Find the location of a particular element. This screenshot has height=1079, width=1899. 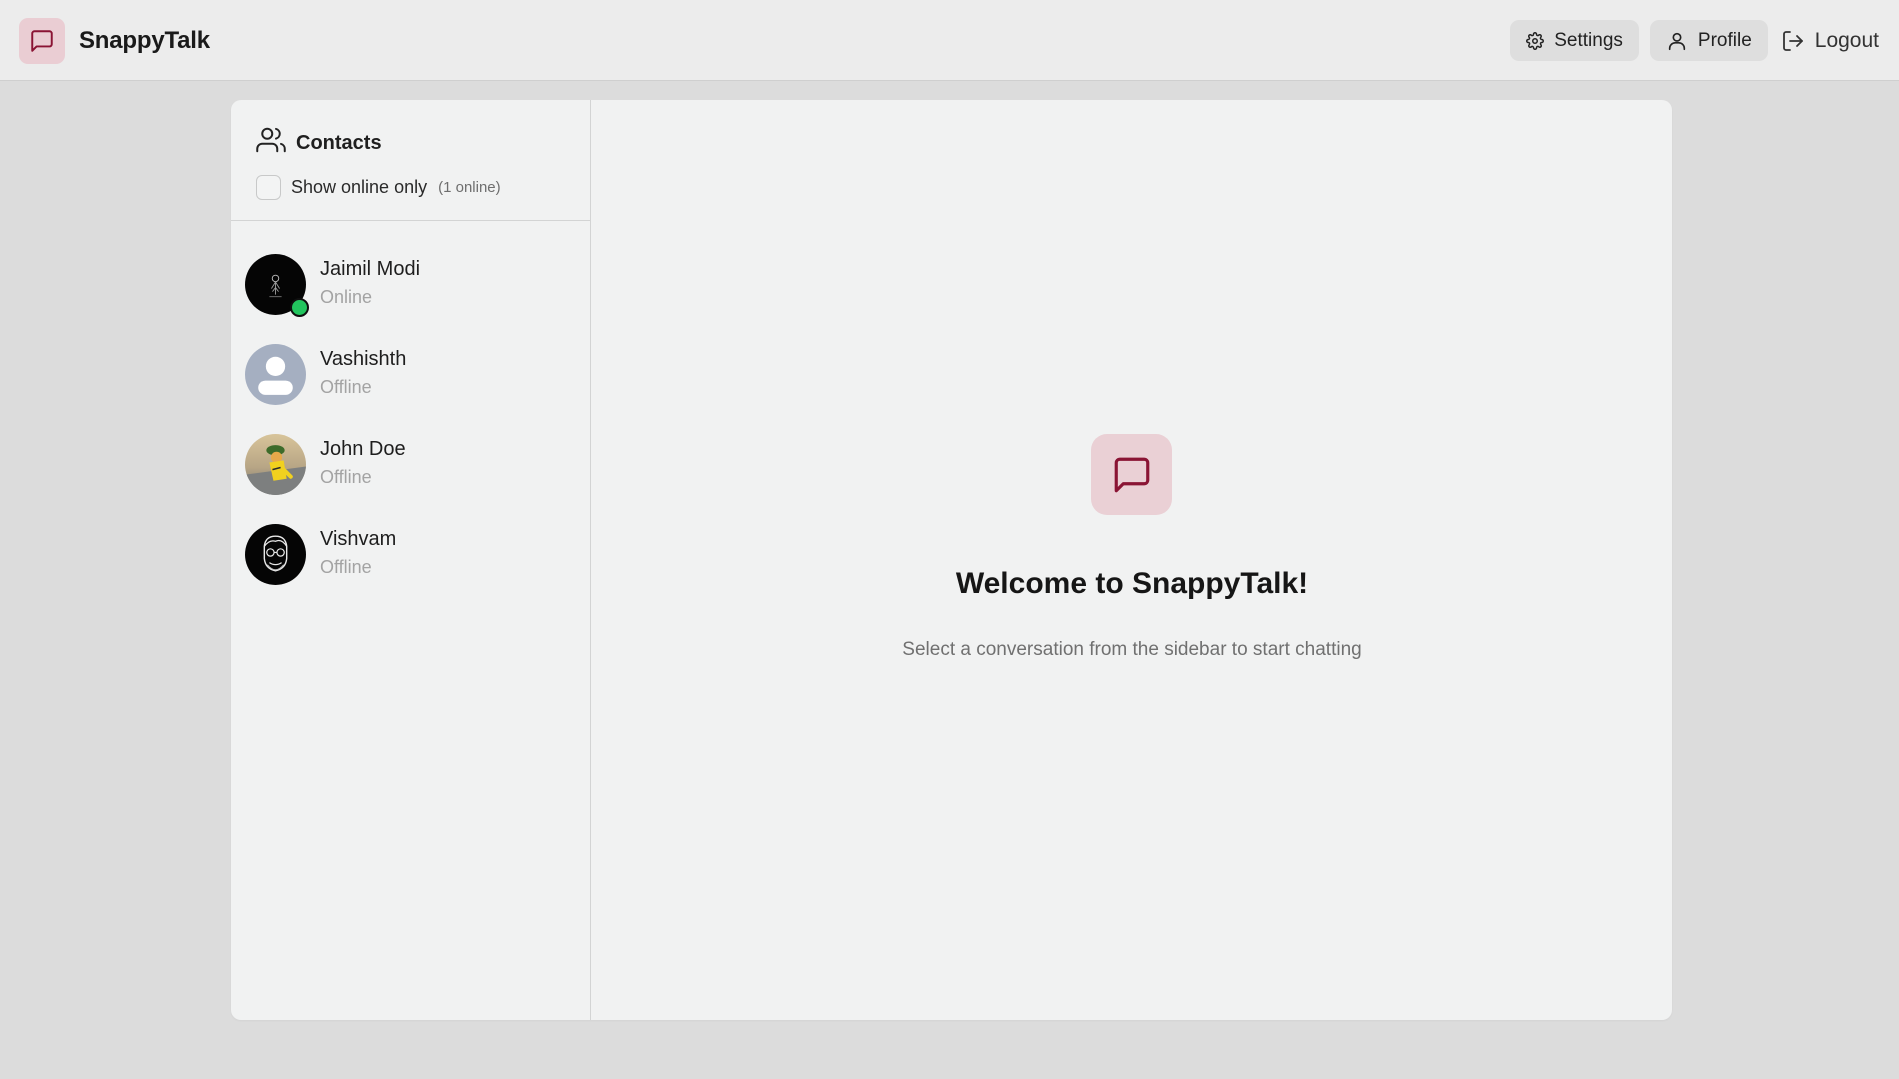

logout-label: Logout is located at coordinates (1846, 40).